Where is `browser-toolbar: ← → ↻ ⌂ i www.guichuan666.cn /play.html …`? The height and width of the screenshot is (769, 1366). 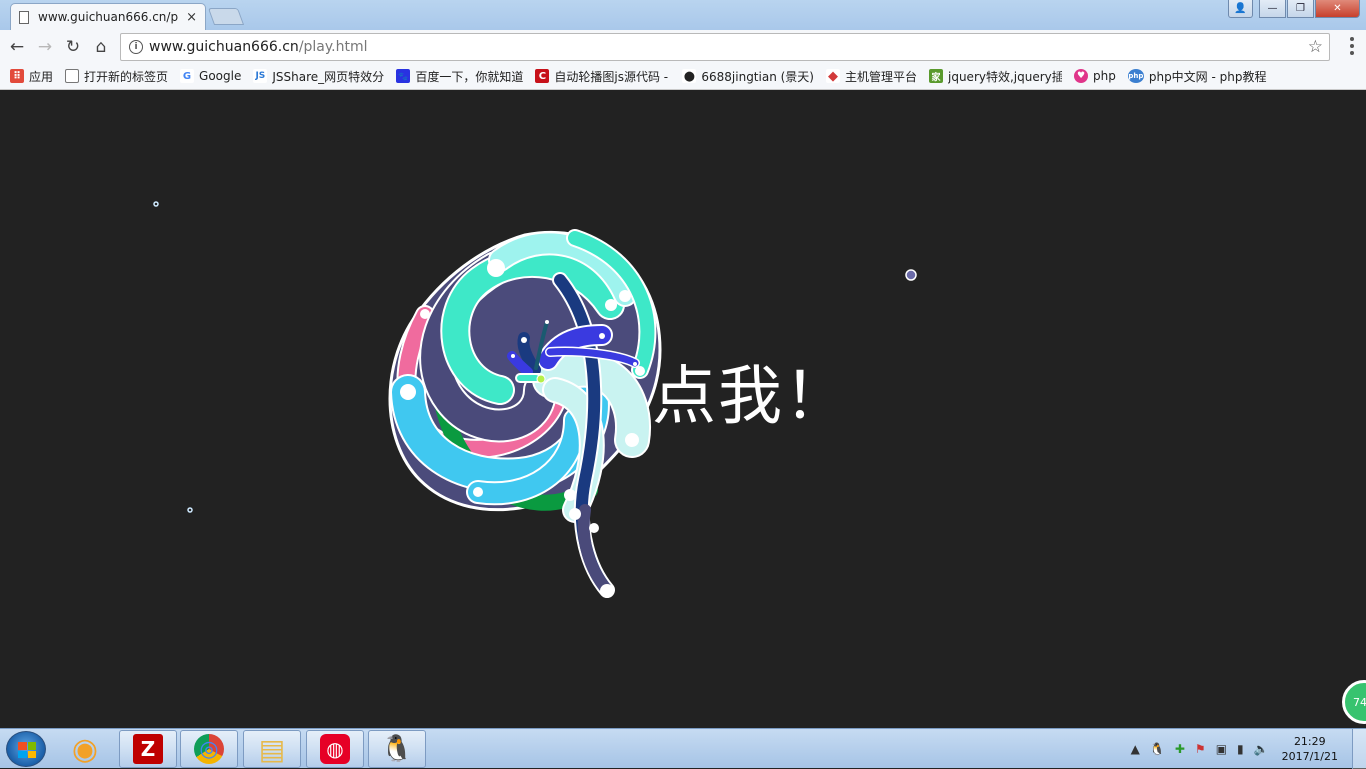
browser-toolbar: ← → ↻ ⌂ i www.guichuan666.cn /play.html … is located at coordinates (683, 46).